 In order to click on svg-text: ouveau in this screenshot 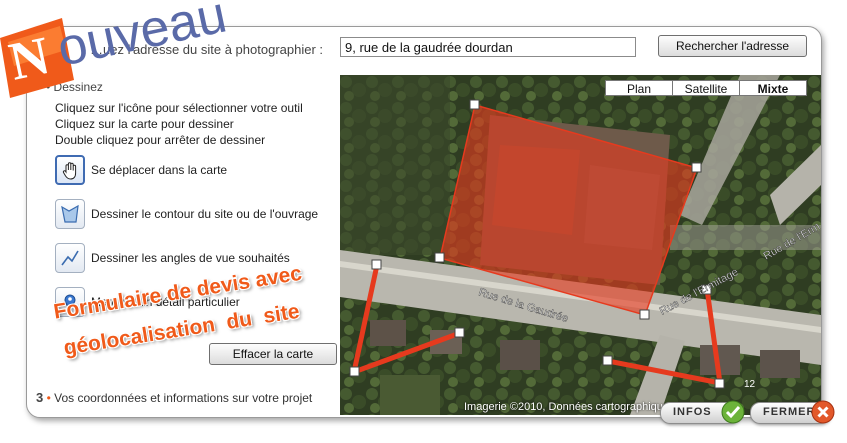, I will do `click(141, 39)`.